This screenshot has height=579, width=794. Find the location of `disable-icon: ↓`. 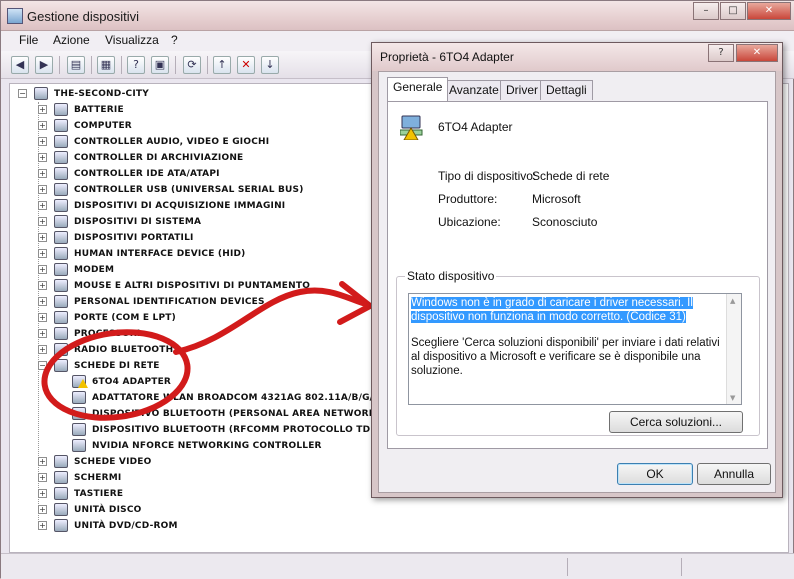

disable-icon: ↓ is located at coordinates (270, 65).